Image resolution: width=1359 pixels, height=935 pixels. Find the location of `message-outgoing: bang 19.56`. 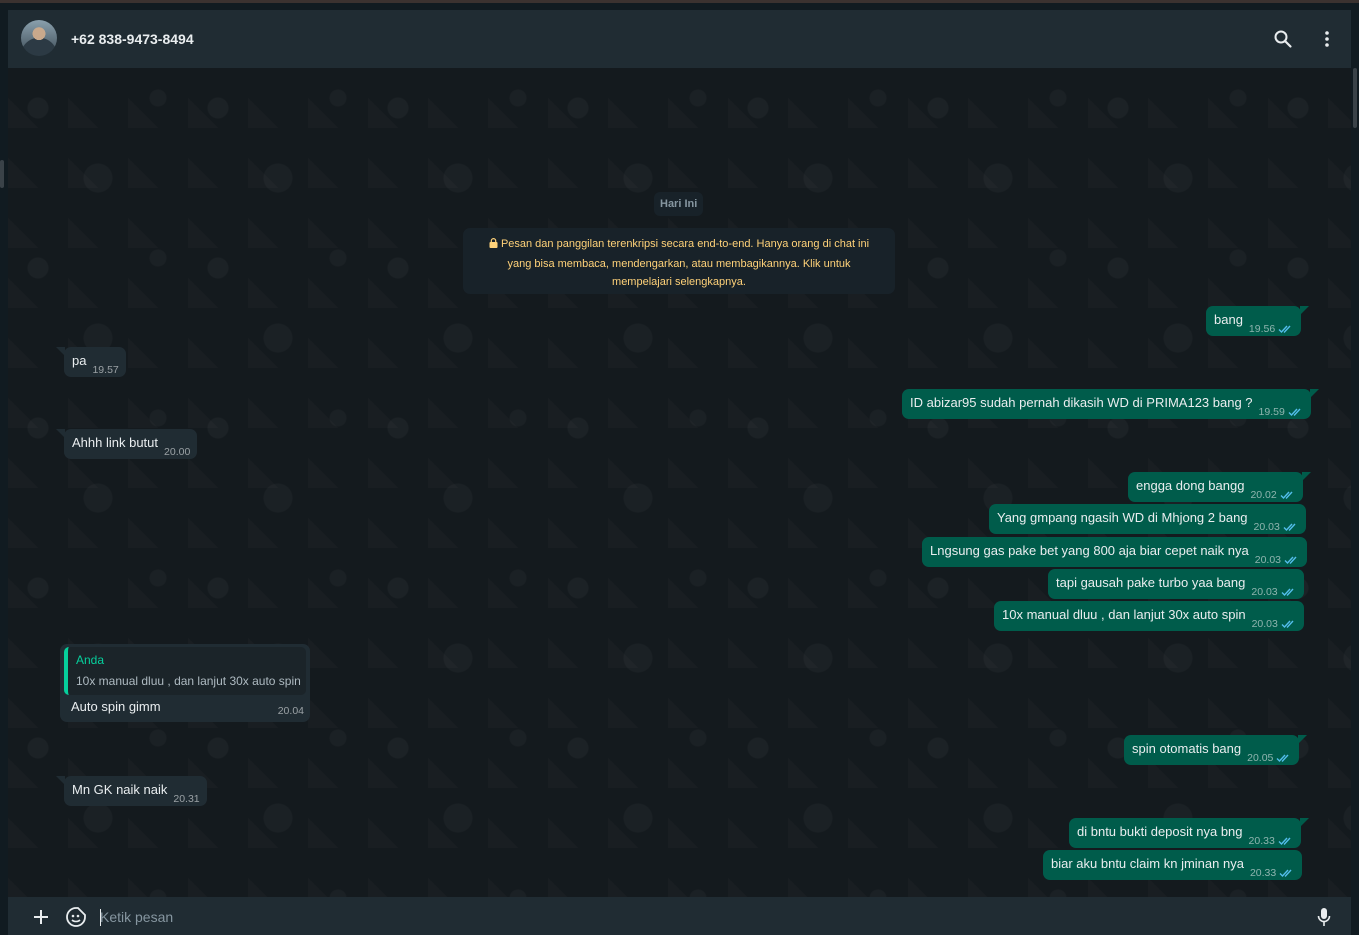

message-outgoing: bang 19.56 is located at coordinates (1258, 321).